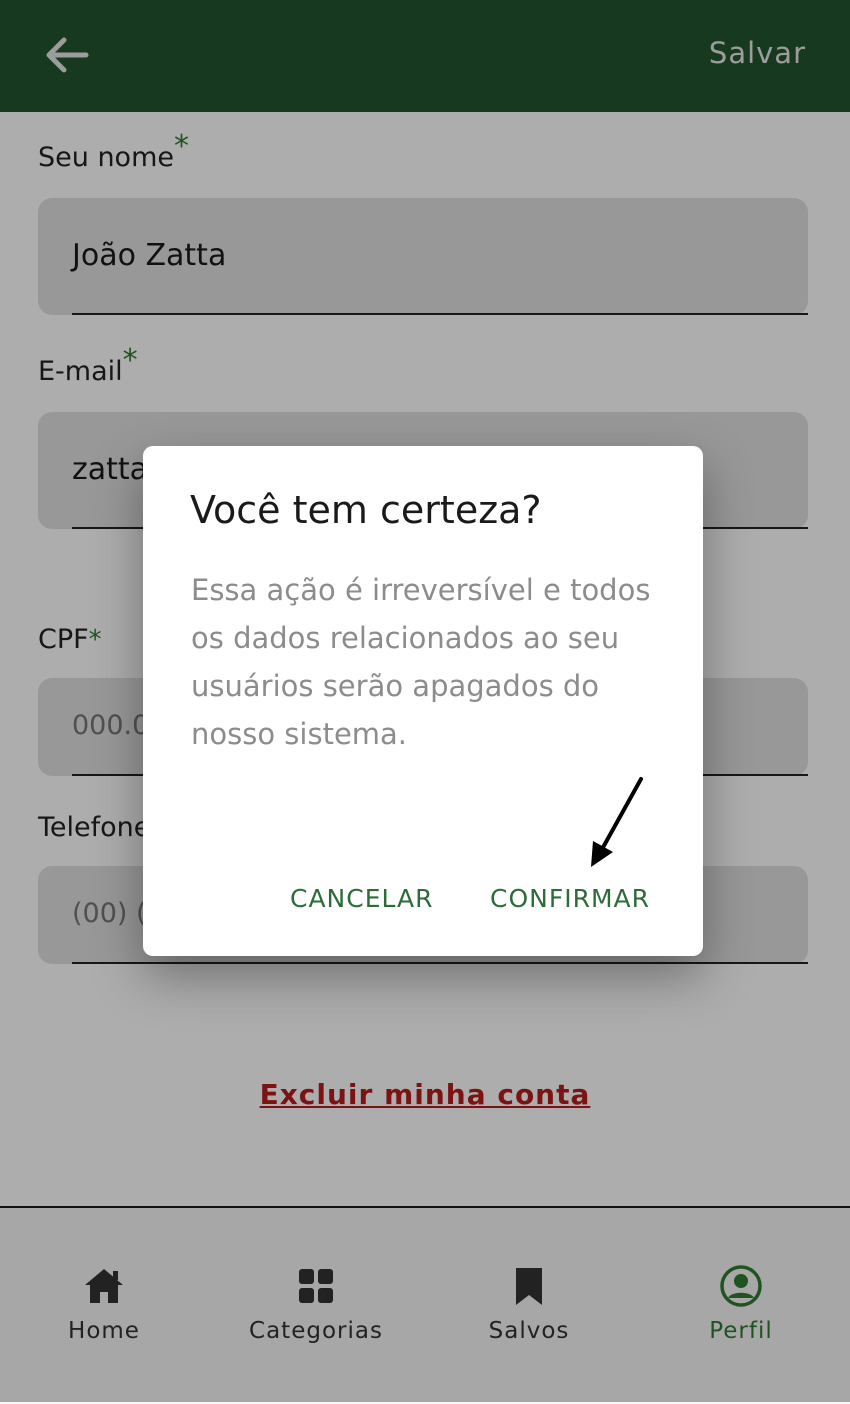 The height and width of the screenshot is (1404, 850). Describe the element at coordinates (617, 822) in the screenshot. I see `annotation-arrow-icon` at that location.